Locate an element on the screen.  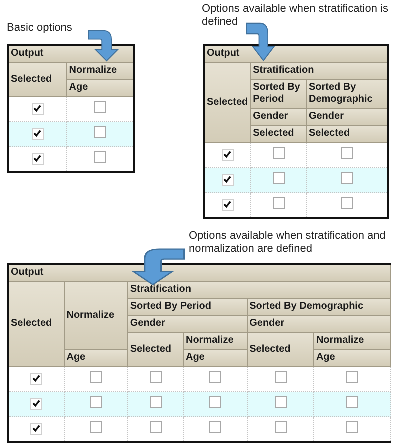
caption: Options available when stratification is defined is located at coordinates (296, 16).